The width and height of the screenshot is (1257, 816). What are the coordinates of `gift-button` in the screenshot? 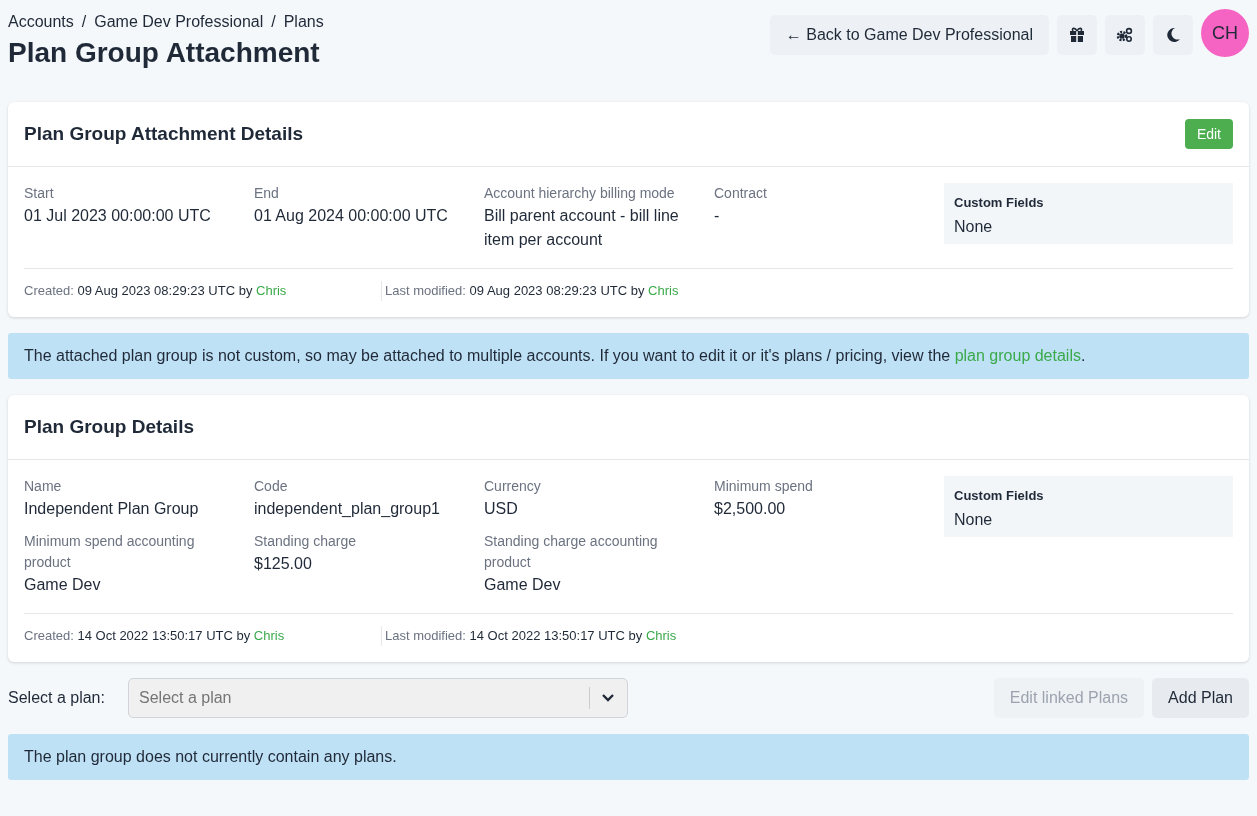 It's located at (1077, 35).